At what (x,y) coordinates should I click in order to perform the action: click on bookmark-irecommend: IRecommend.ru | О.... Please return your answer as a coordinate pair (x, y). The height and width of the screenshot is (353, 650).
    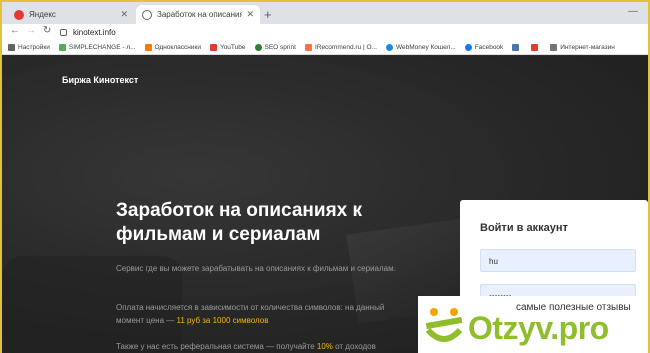
    Looking at the image, I should click on (340, 47).